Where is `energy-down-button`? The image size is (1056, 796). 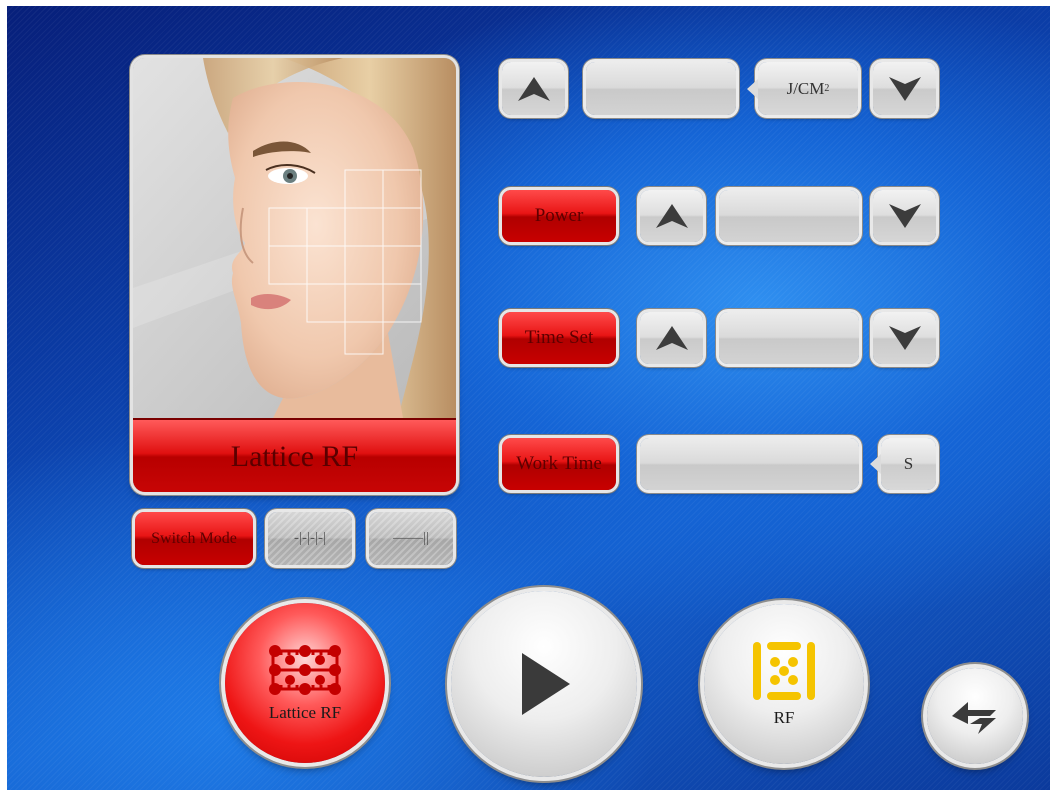 energy-down-button is located at coordinates (904, 88).